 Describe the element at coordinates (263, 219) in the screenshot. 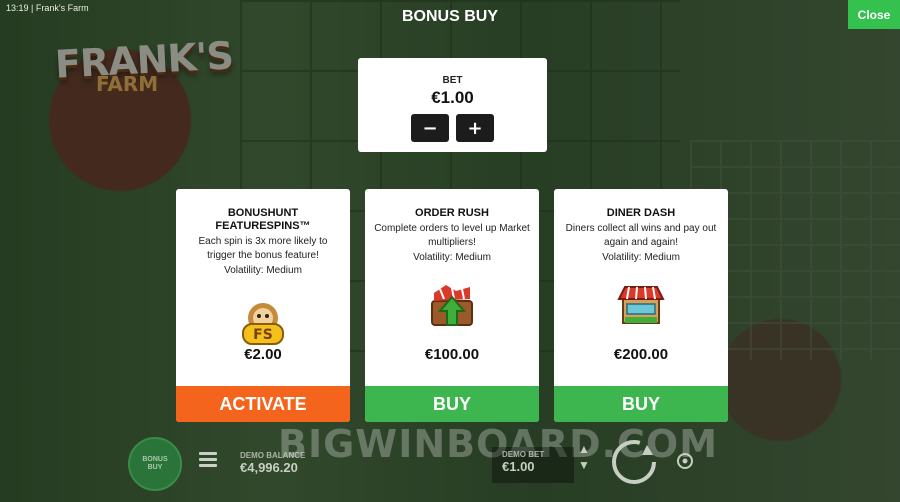

I see `feature-name: BONUSHUNT FEATURESPINS™` at that location.